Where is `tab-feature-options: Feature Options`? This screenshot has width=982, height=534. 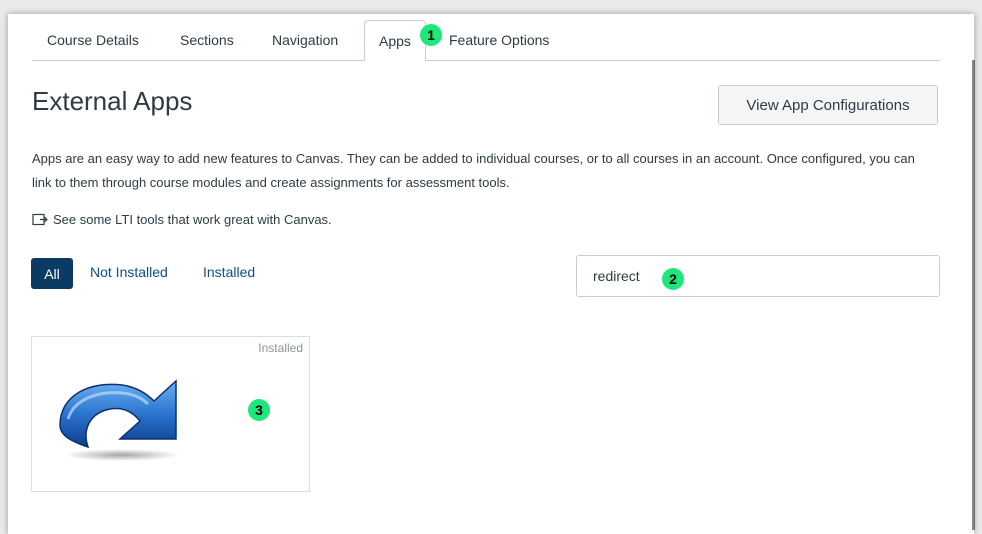 tab-feature-options: Feature Options is located at coordinates (499, 39).